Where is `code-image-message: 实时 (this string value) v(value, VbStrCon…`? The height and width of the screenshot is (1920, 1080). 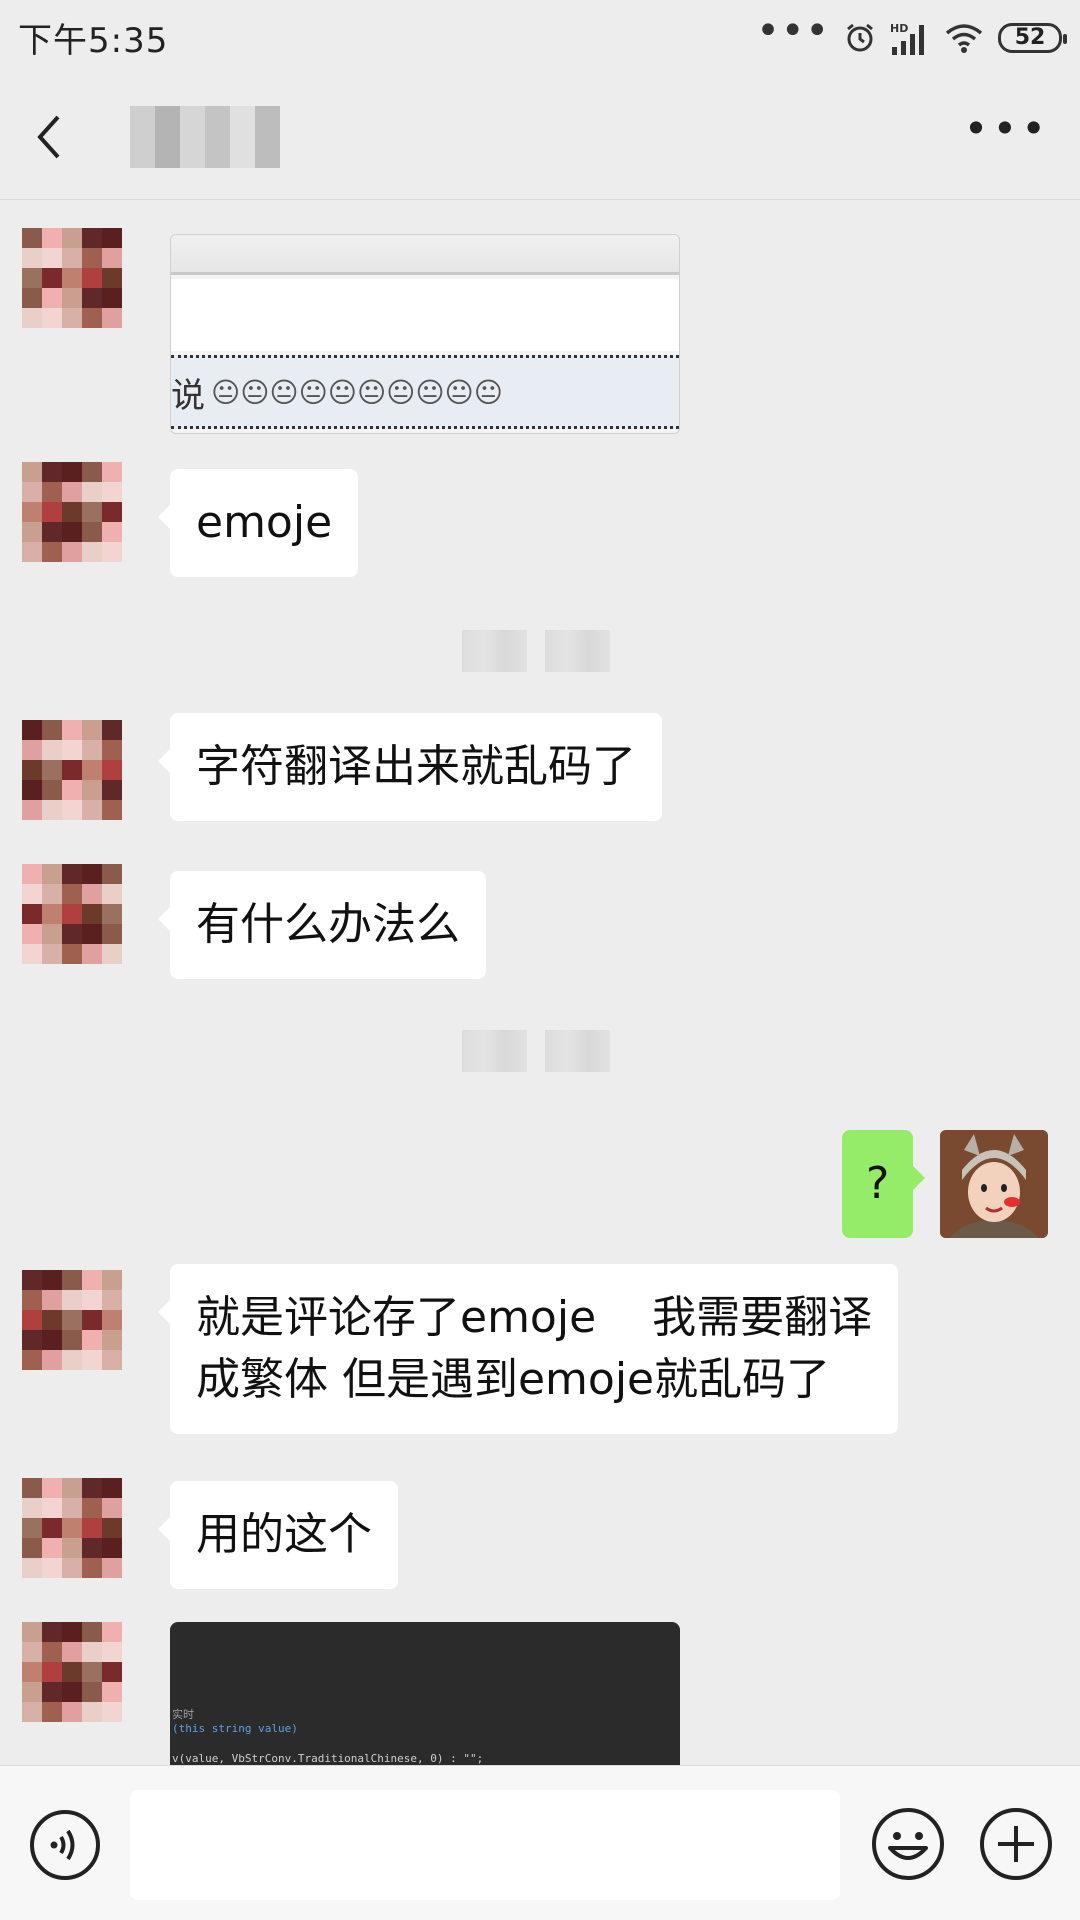 code-image-message: 实时 (this string value) v(value, VbStrCon… is located at coordinates (425, 1693).